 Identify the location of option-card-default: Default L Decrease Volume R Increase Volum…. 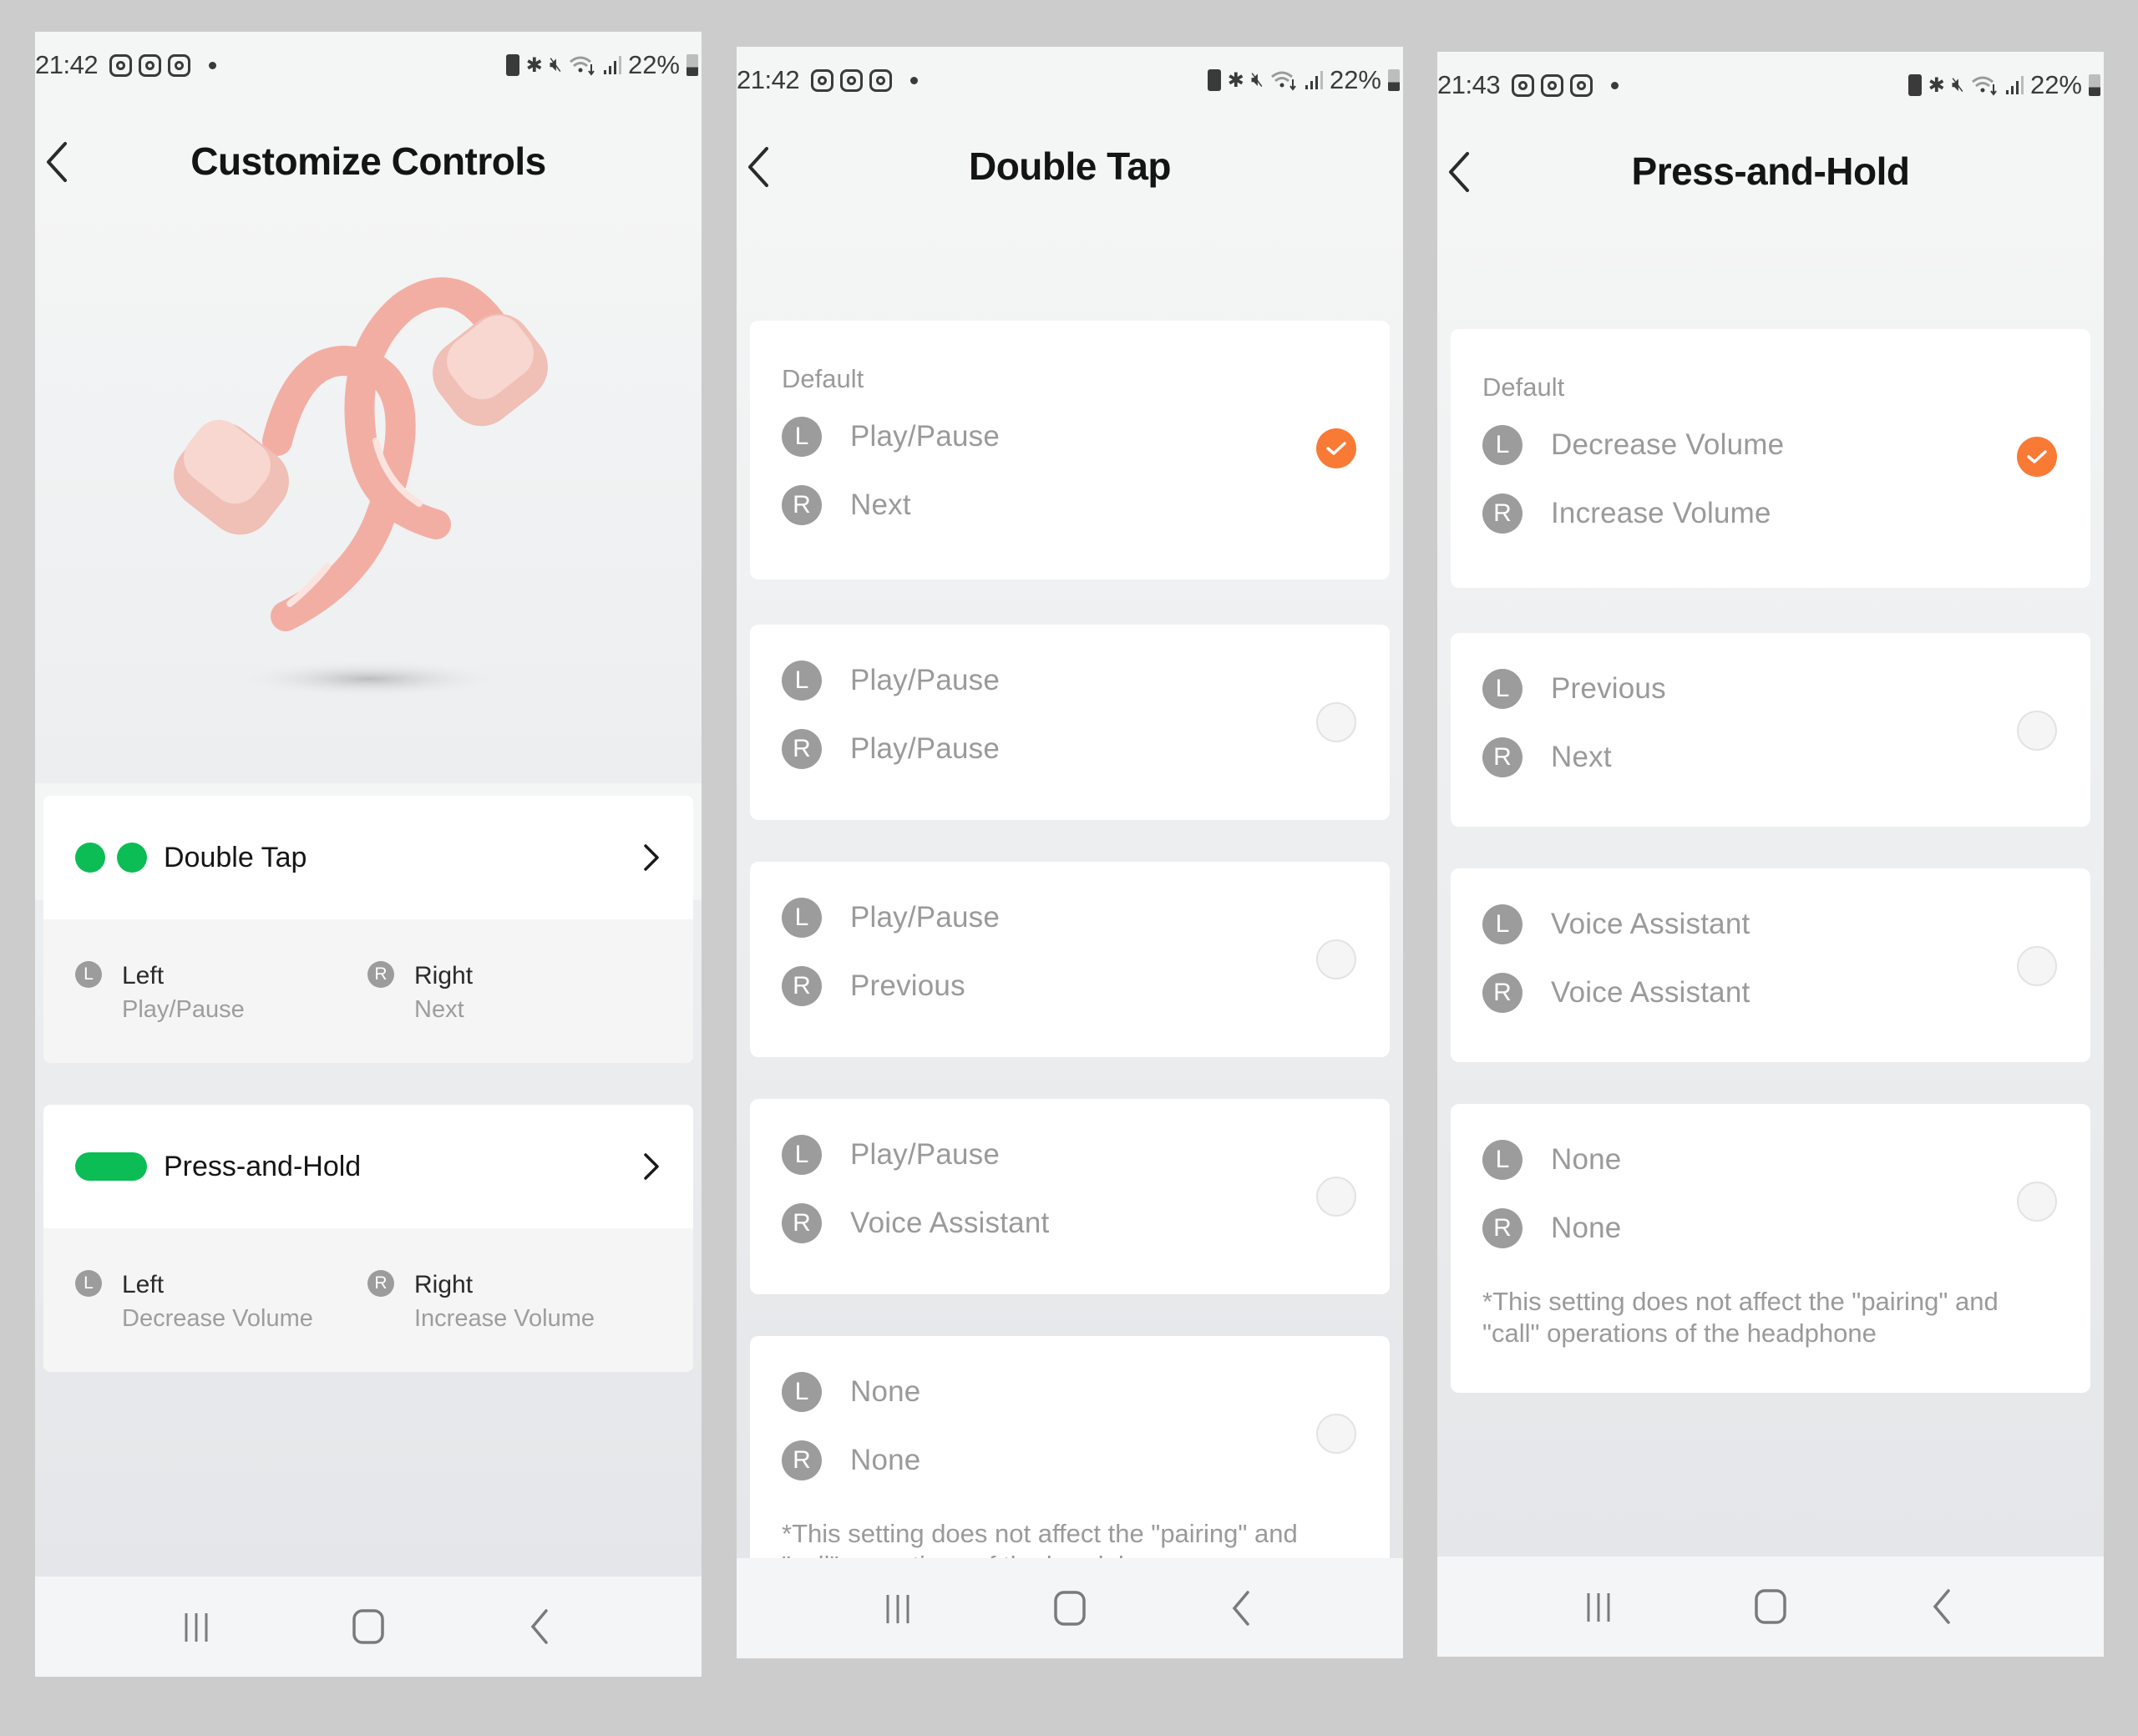
(1770, 458).